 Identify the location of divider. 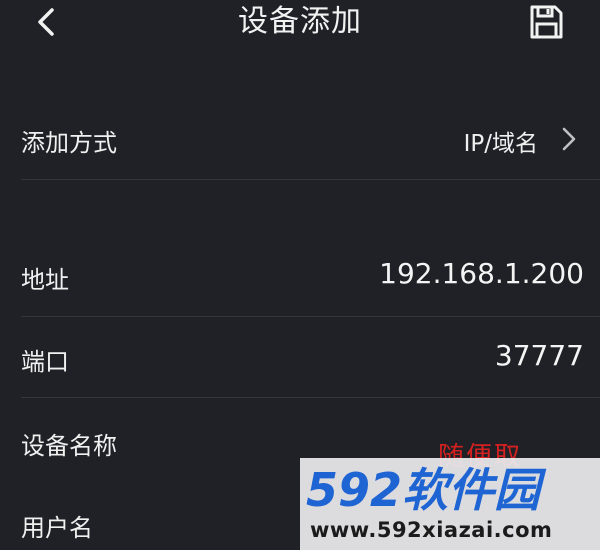
(310, 179).